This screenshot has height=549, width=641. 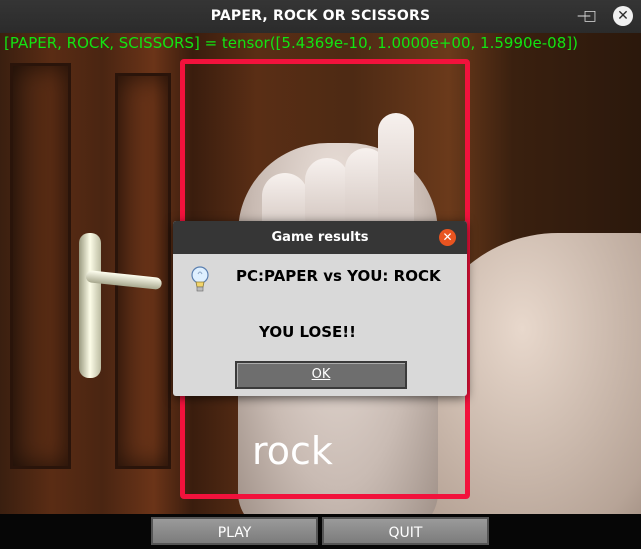 I want to click on window-titlebar: PAPER, ROCK OR SCISSORS — □ ✕, so click(x=320, y=16).